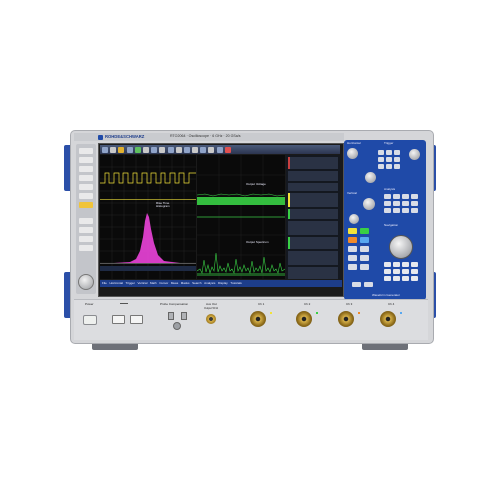 The height and width of the screenshot is (500, 500). I want to click on menu-item: Trigger, so click(130, 283).